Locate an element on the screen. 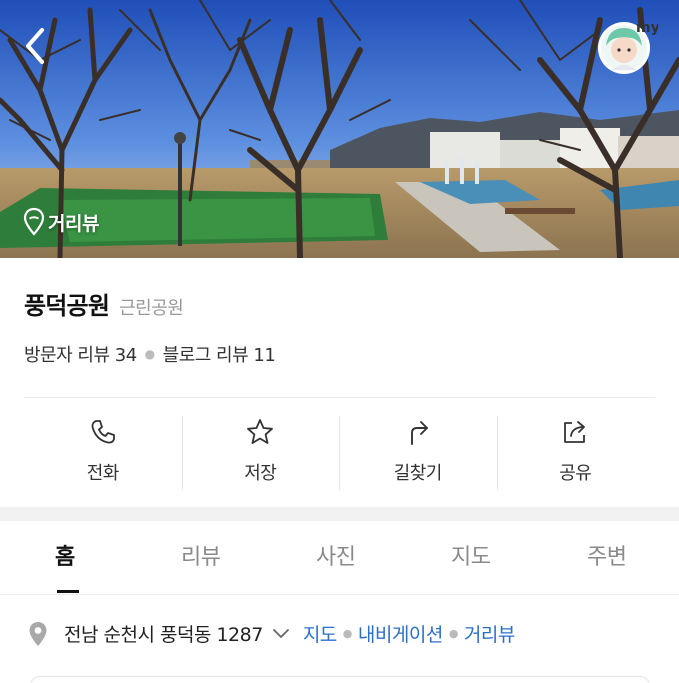  place-title-row: 풍덕공원 근린공원 is located at coordinates (104, 303).